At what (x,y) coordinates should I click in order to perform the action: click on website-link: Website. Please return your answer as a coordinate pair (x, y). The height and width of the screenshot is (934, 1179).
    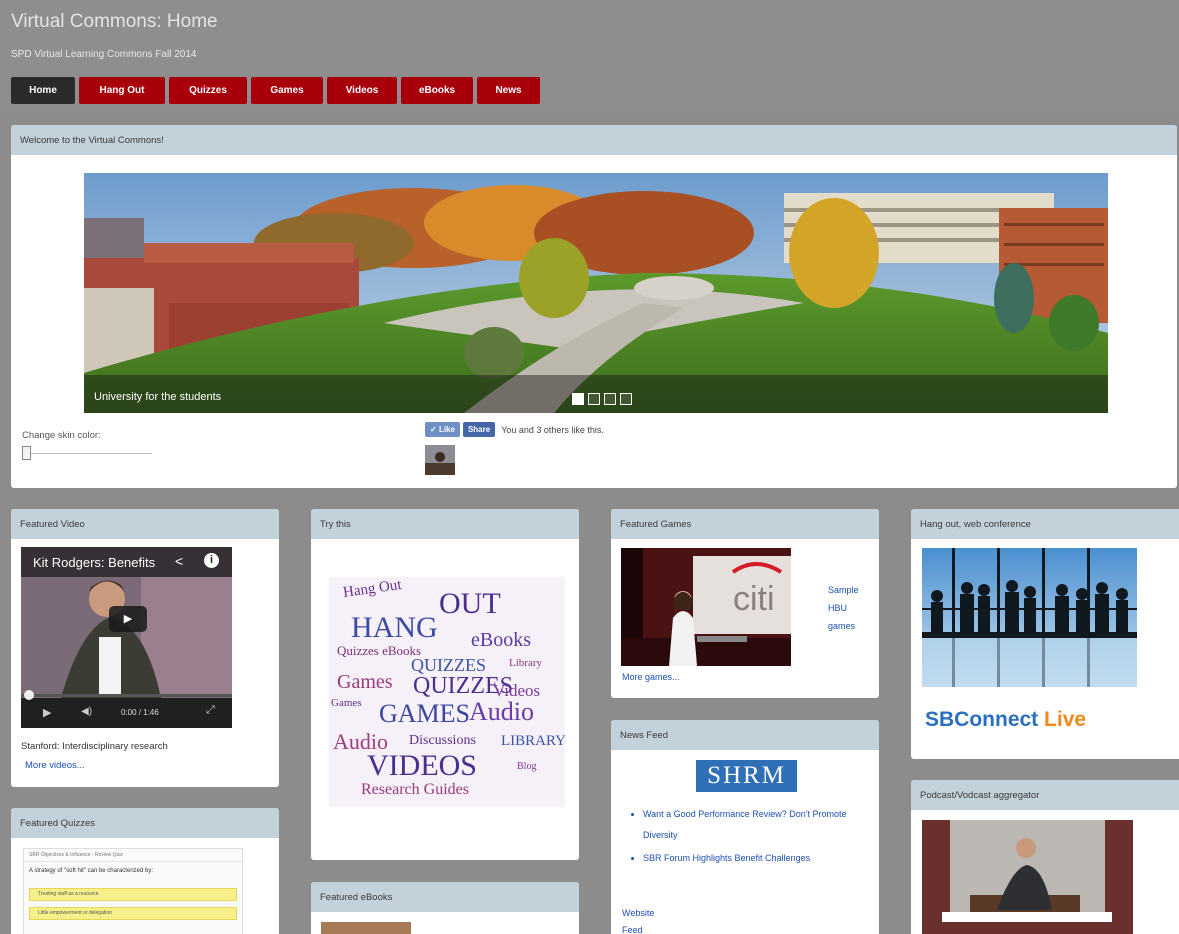
    Looking at the image, I should click on (638, 913).